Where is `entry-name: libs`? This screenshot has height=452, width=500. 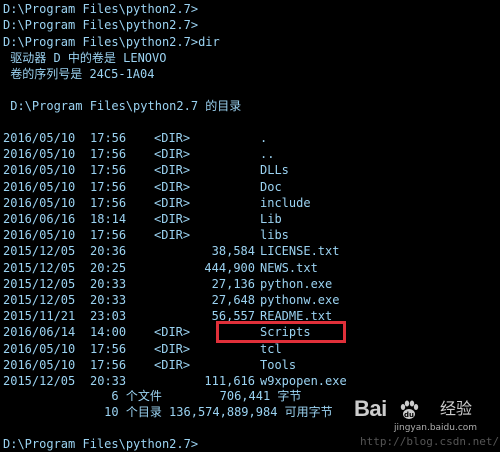
entry-name: libs is located at coordinates (274, 235).